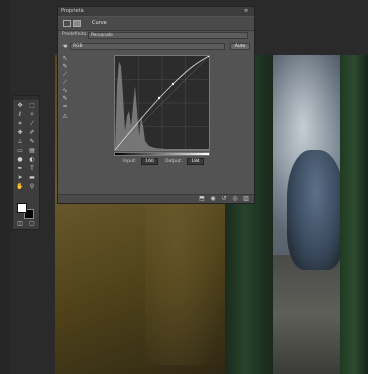 The image size is (368, 374). I want to click on output-label: Output:, so click(174, 161).